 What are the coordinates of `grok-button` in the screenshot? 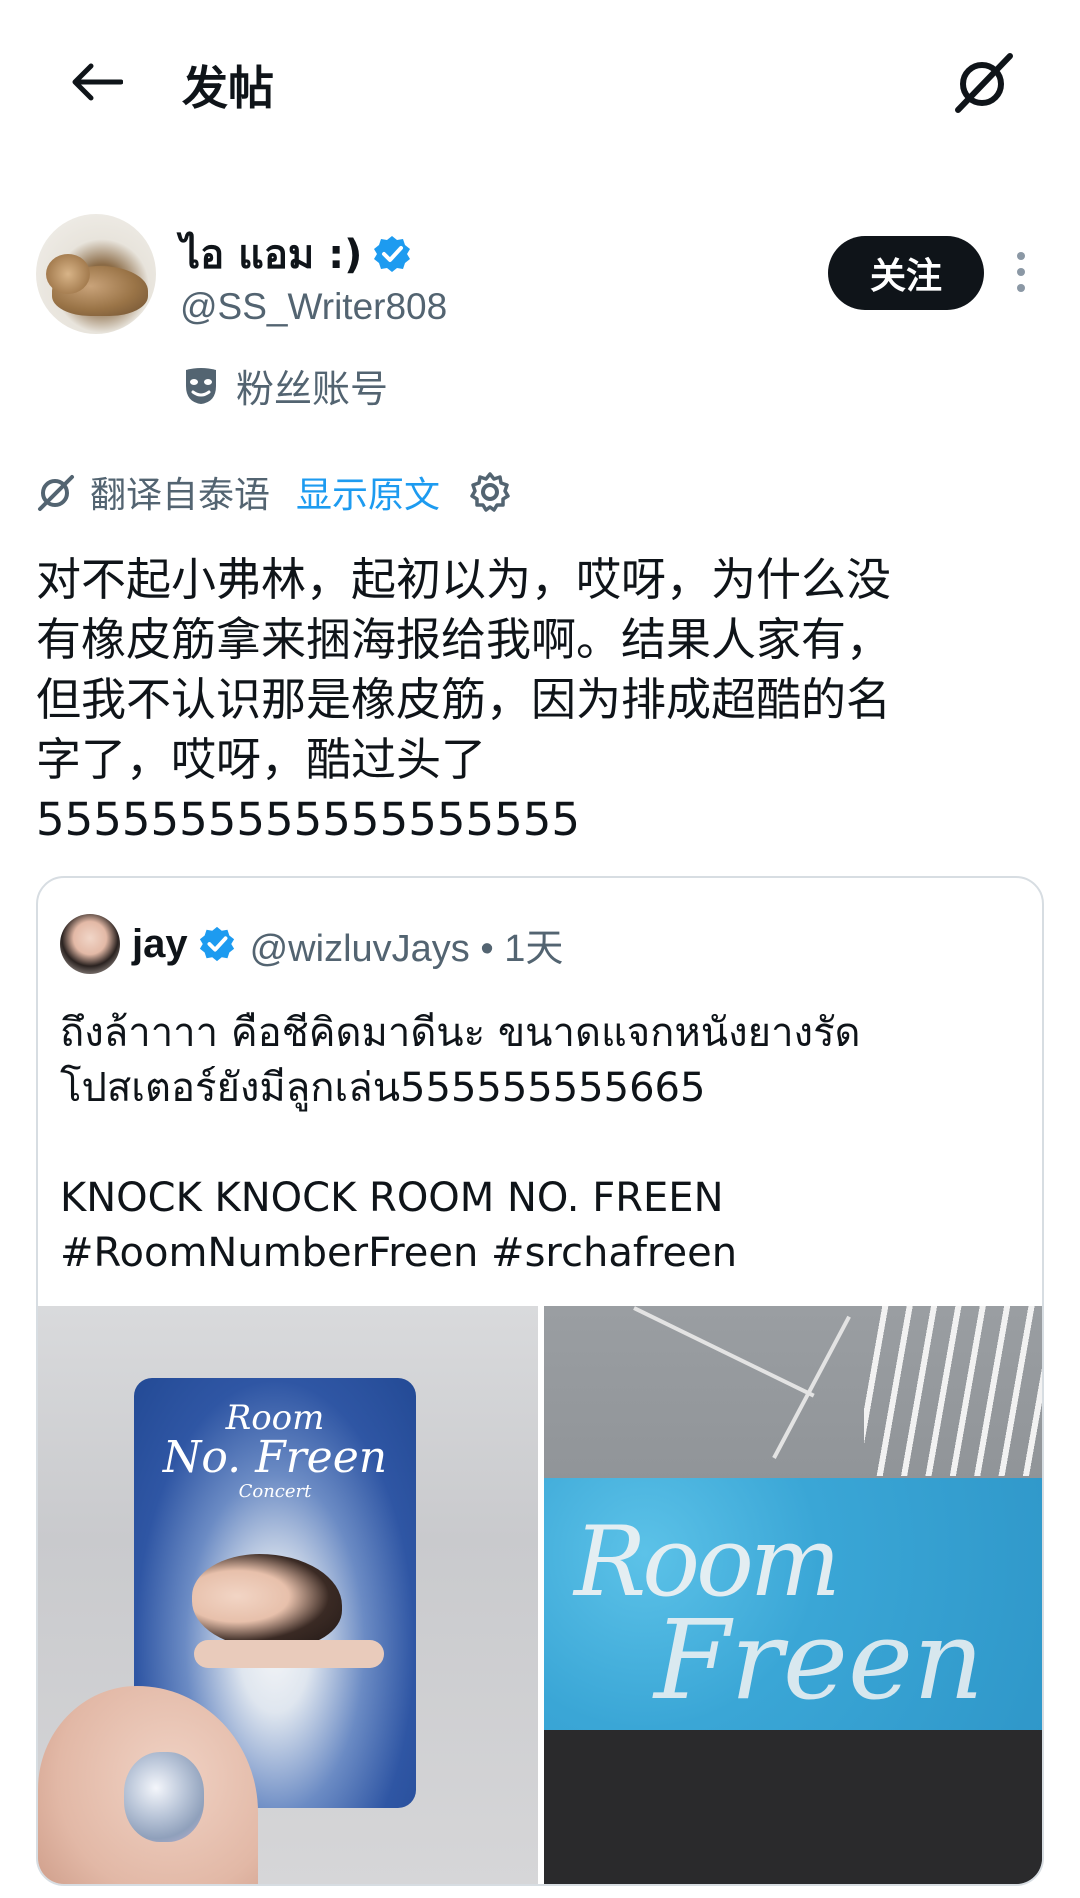 It's located at (984, 82).